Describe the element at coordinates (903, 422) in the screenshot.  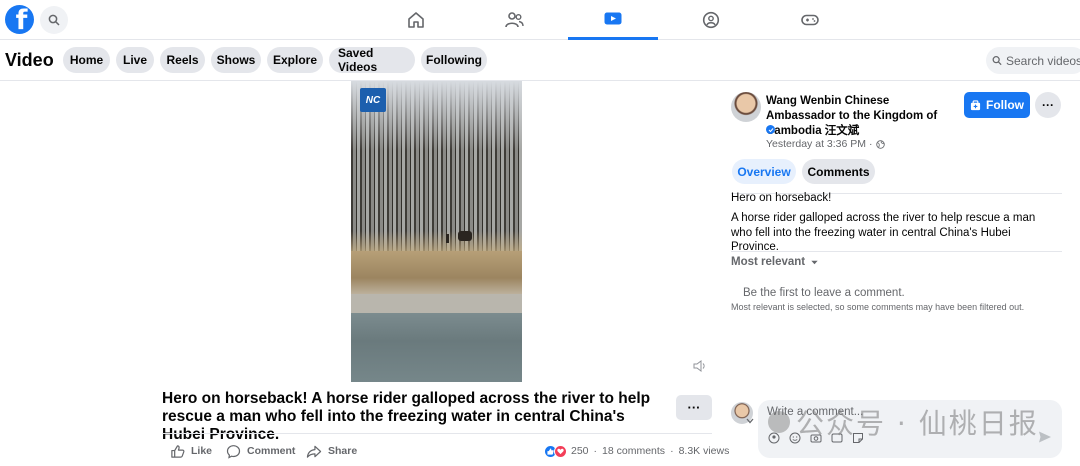
I see `watermark: 公众号 · 仙桃日报` at that location.